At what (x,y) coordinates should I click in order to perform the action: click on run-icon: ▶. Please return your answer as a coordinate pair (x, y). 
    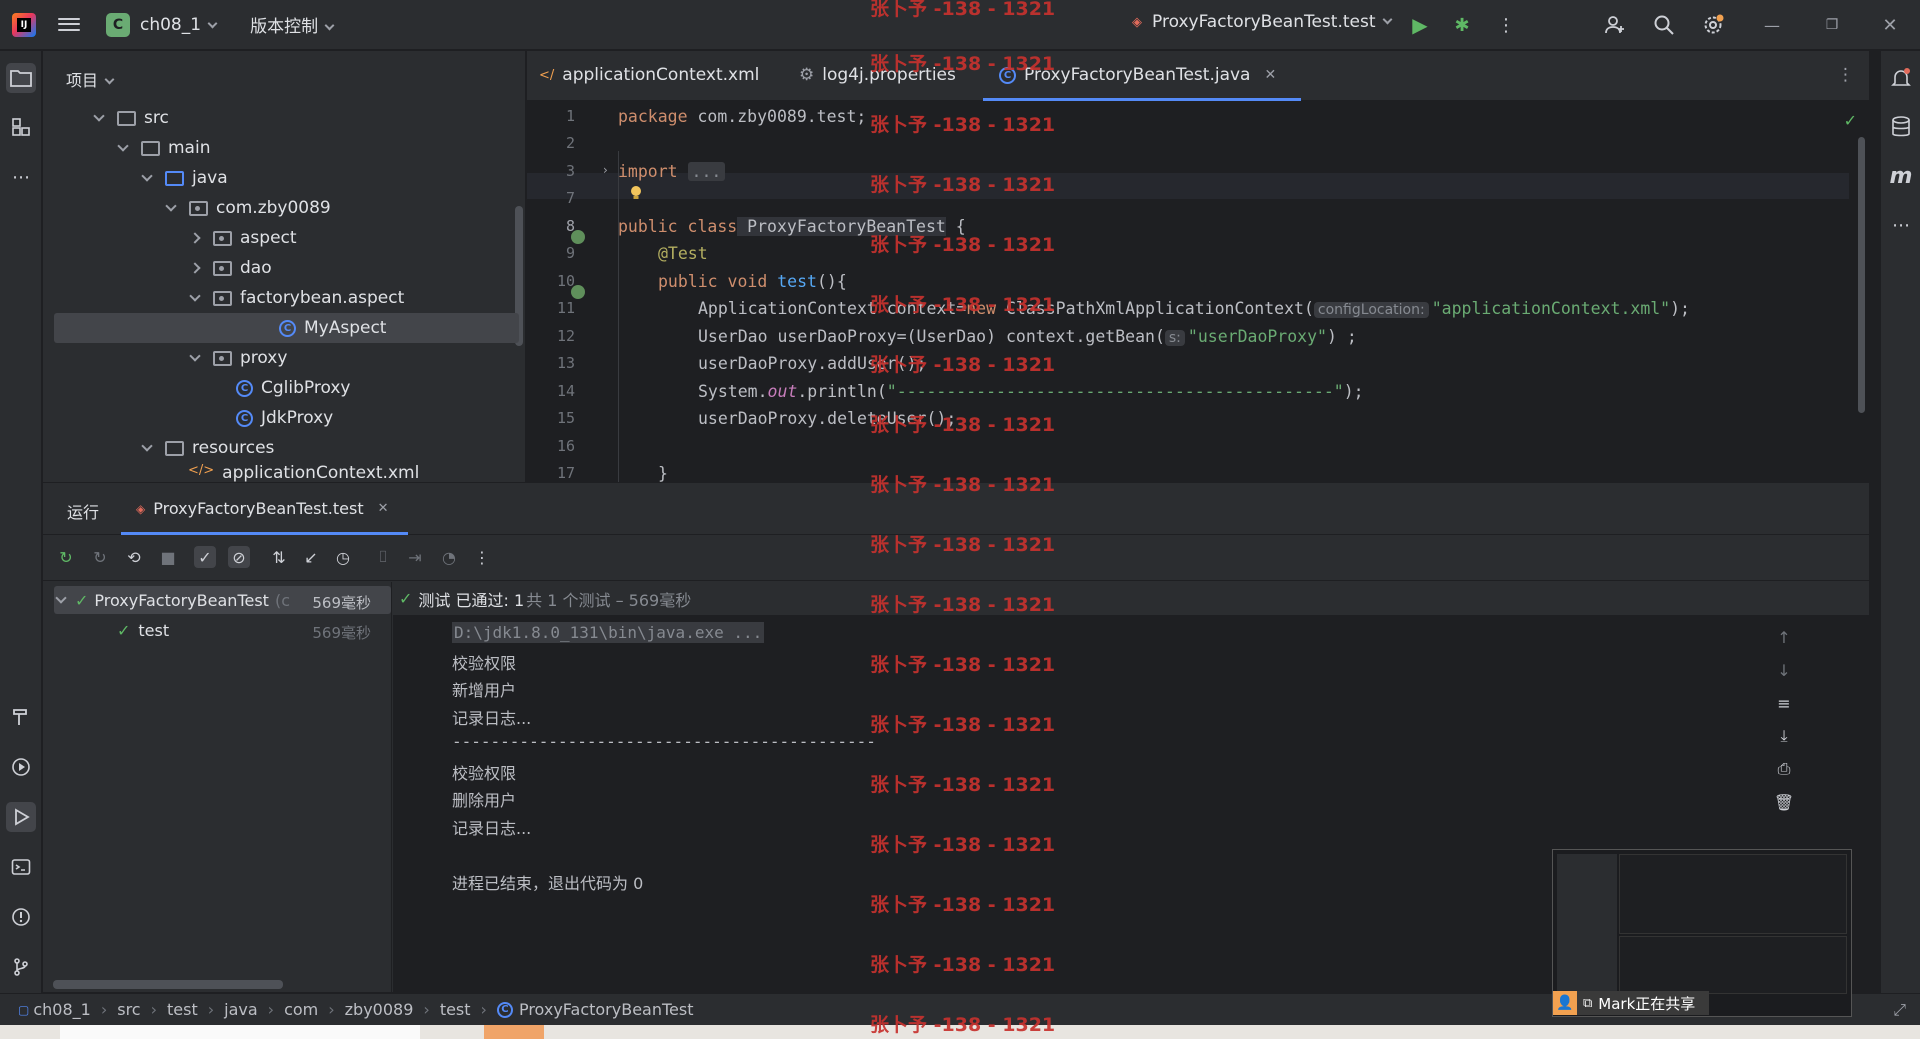
    Looking at the image, I should click on (1420, 25).